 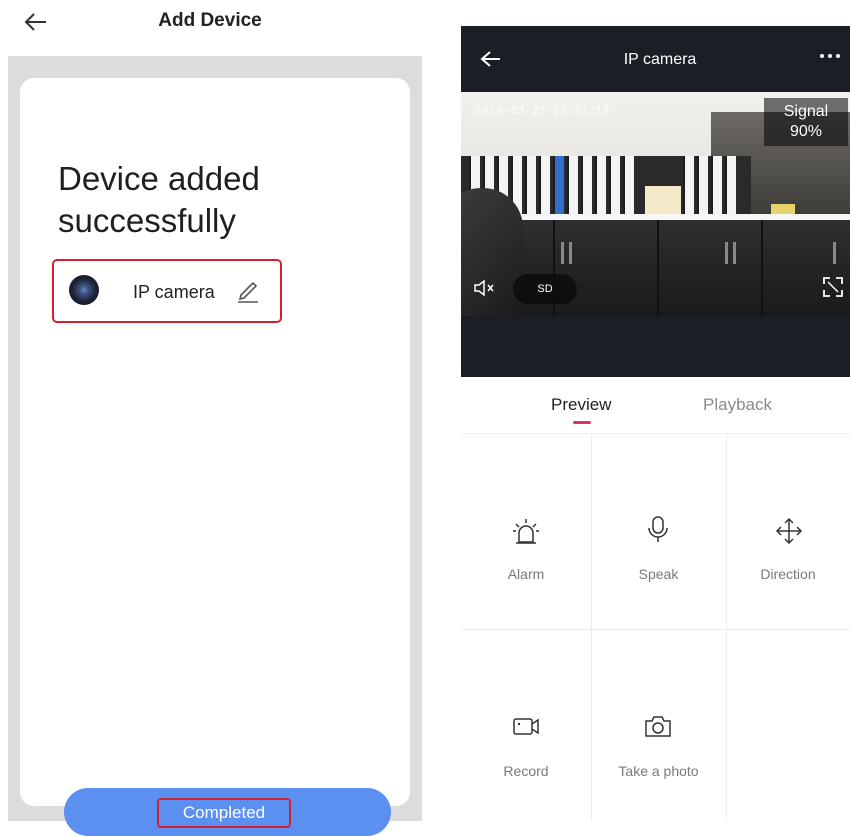 What do you see at coordinates (806, 131) in the screenshot?
I see `signal-value: 90%` at bounding box center [806, 131].